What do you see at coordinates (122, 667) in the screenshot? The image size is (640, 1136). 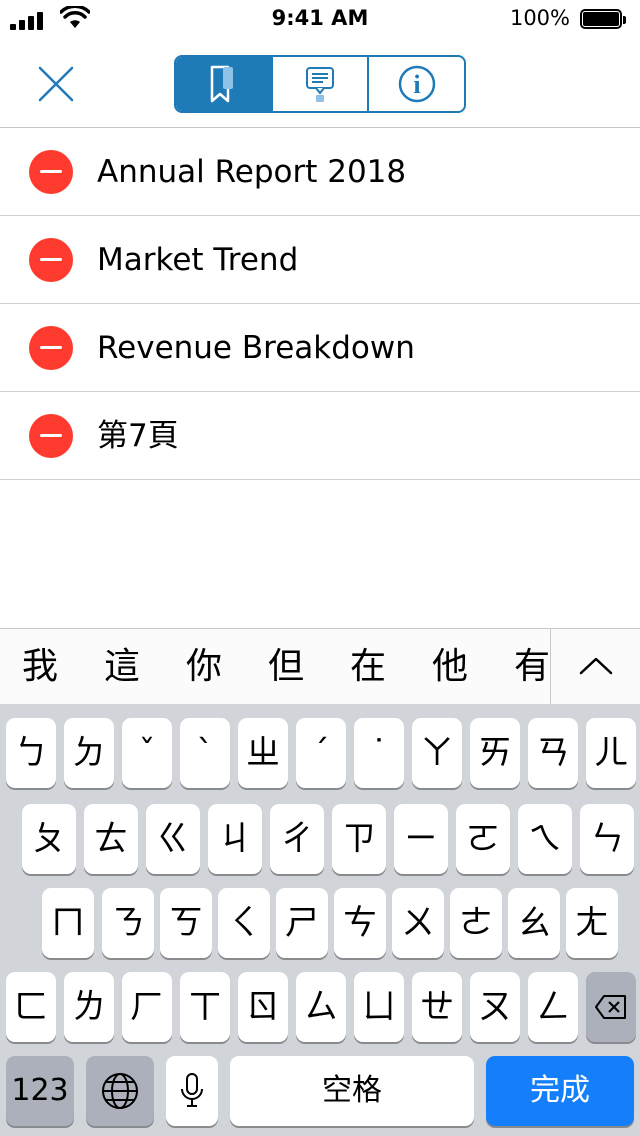 I see `candidate-word: 這` at bounding box center [122, 667].